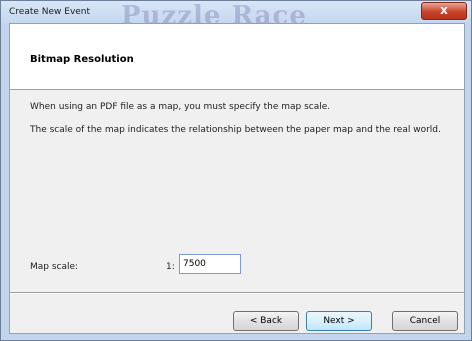 The image size is (472, 341). What do you see at coordinates (266, 321) in the screenshot?
I see `back-button: < Back` at bounding box center [266, 321].